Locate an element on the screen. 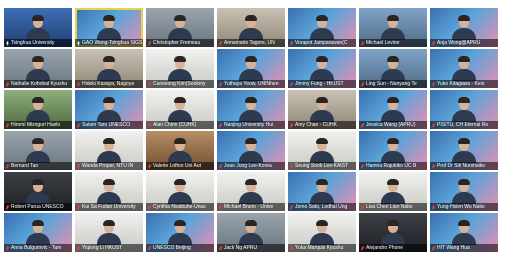  participant-tile: Wanda Proper, NTU IN is located at coordinates (109, 150).